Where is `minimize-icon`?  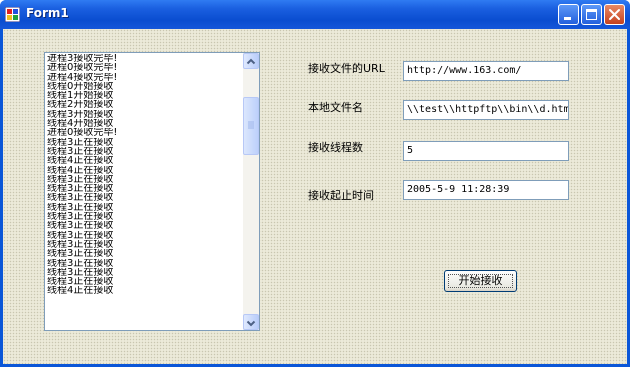
minimize-icon is located at coordinates (567, 18).